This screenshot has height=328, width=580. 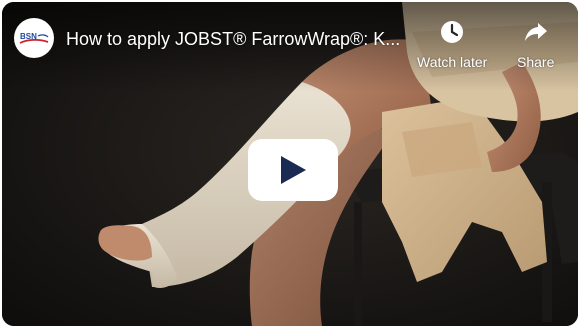 What do you see at coordinates (452, 32) in the screenshot?
I see `clock-icon` at bounding box center [452, 32].